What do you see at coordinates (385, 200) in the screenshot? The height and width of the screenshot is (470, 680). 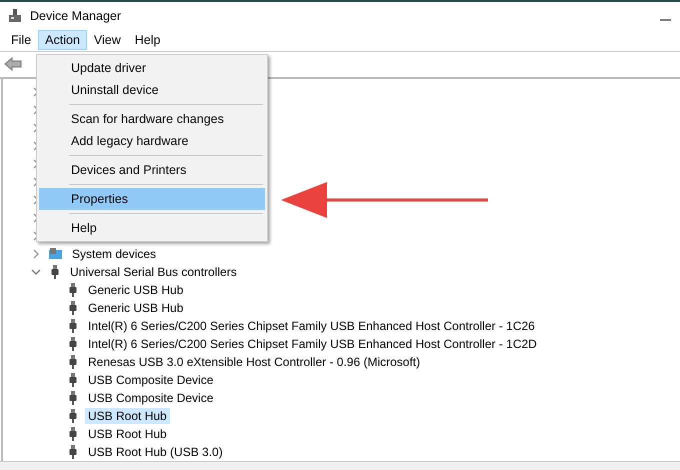 I see `arrow-icon` at bounding box center [385, 200].